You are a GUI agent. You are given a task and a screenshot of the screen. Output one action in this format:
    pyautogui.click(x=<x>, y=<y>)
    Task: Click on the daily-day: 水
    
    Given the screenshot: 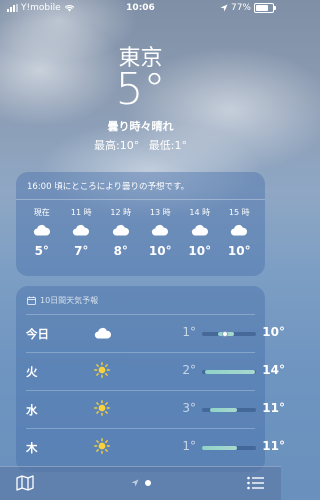 What is the action you would take?
    pyautogui.click(x=32, y=410)
    